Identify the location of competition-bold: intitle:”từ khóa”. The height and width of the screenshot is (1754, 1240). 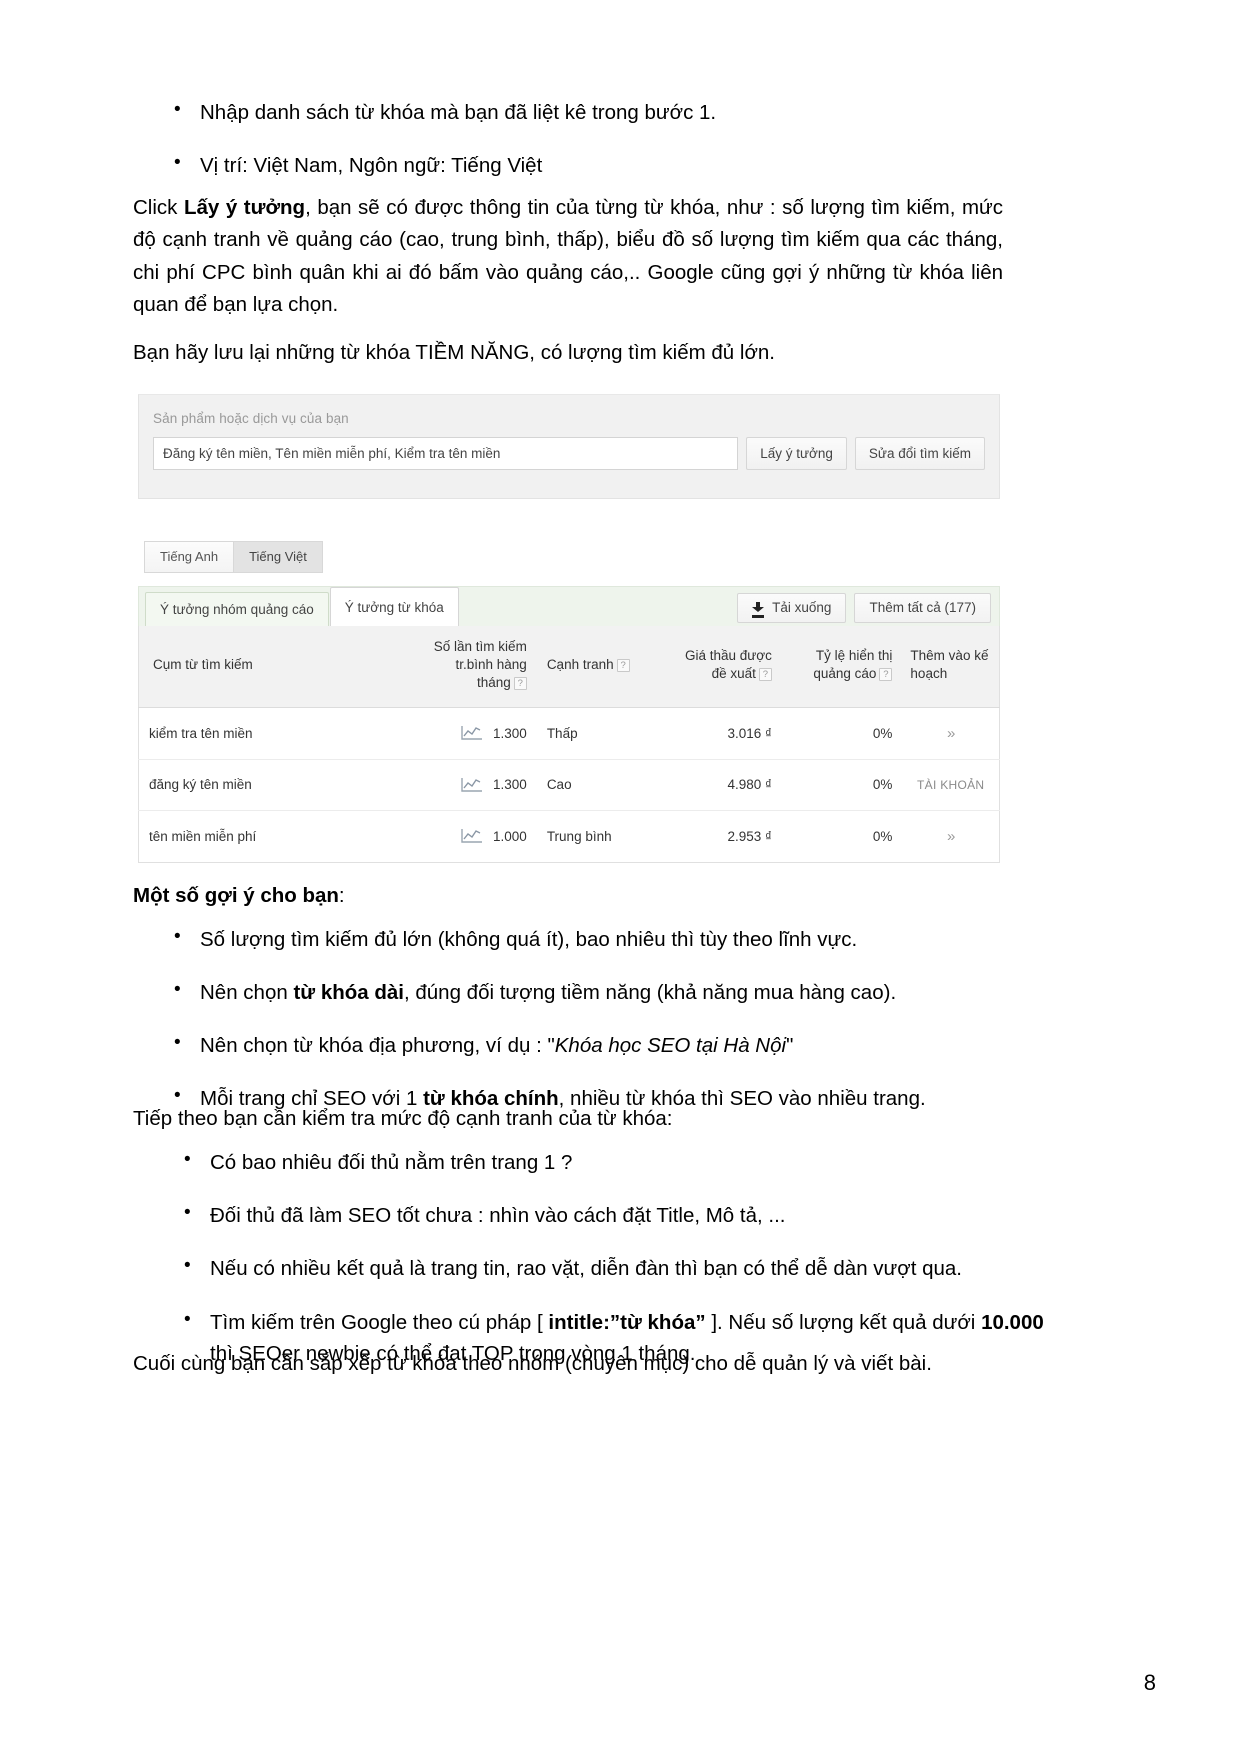
(627, 1323).